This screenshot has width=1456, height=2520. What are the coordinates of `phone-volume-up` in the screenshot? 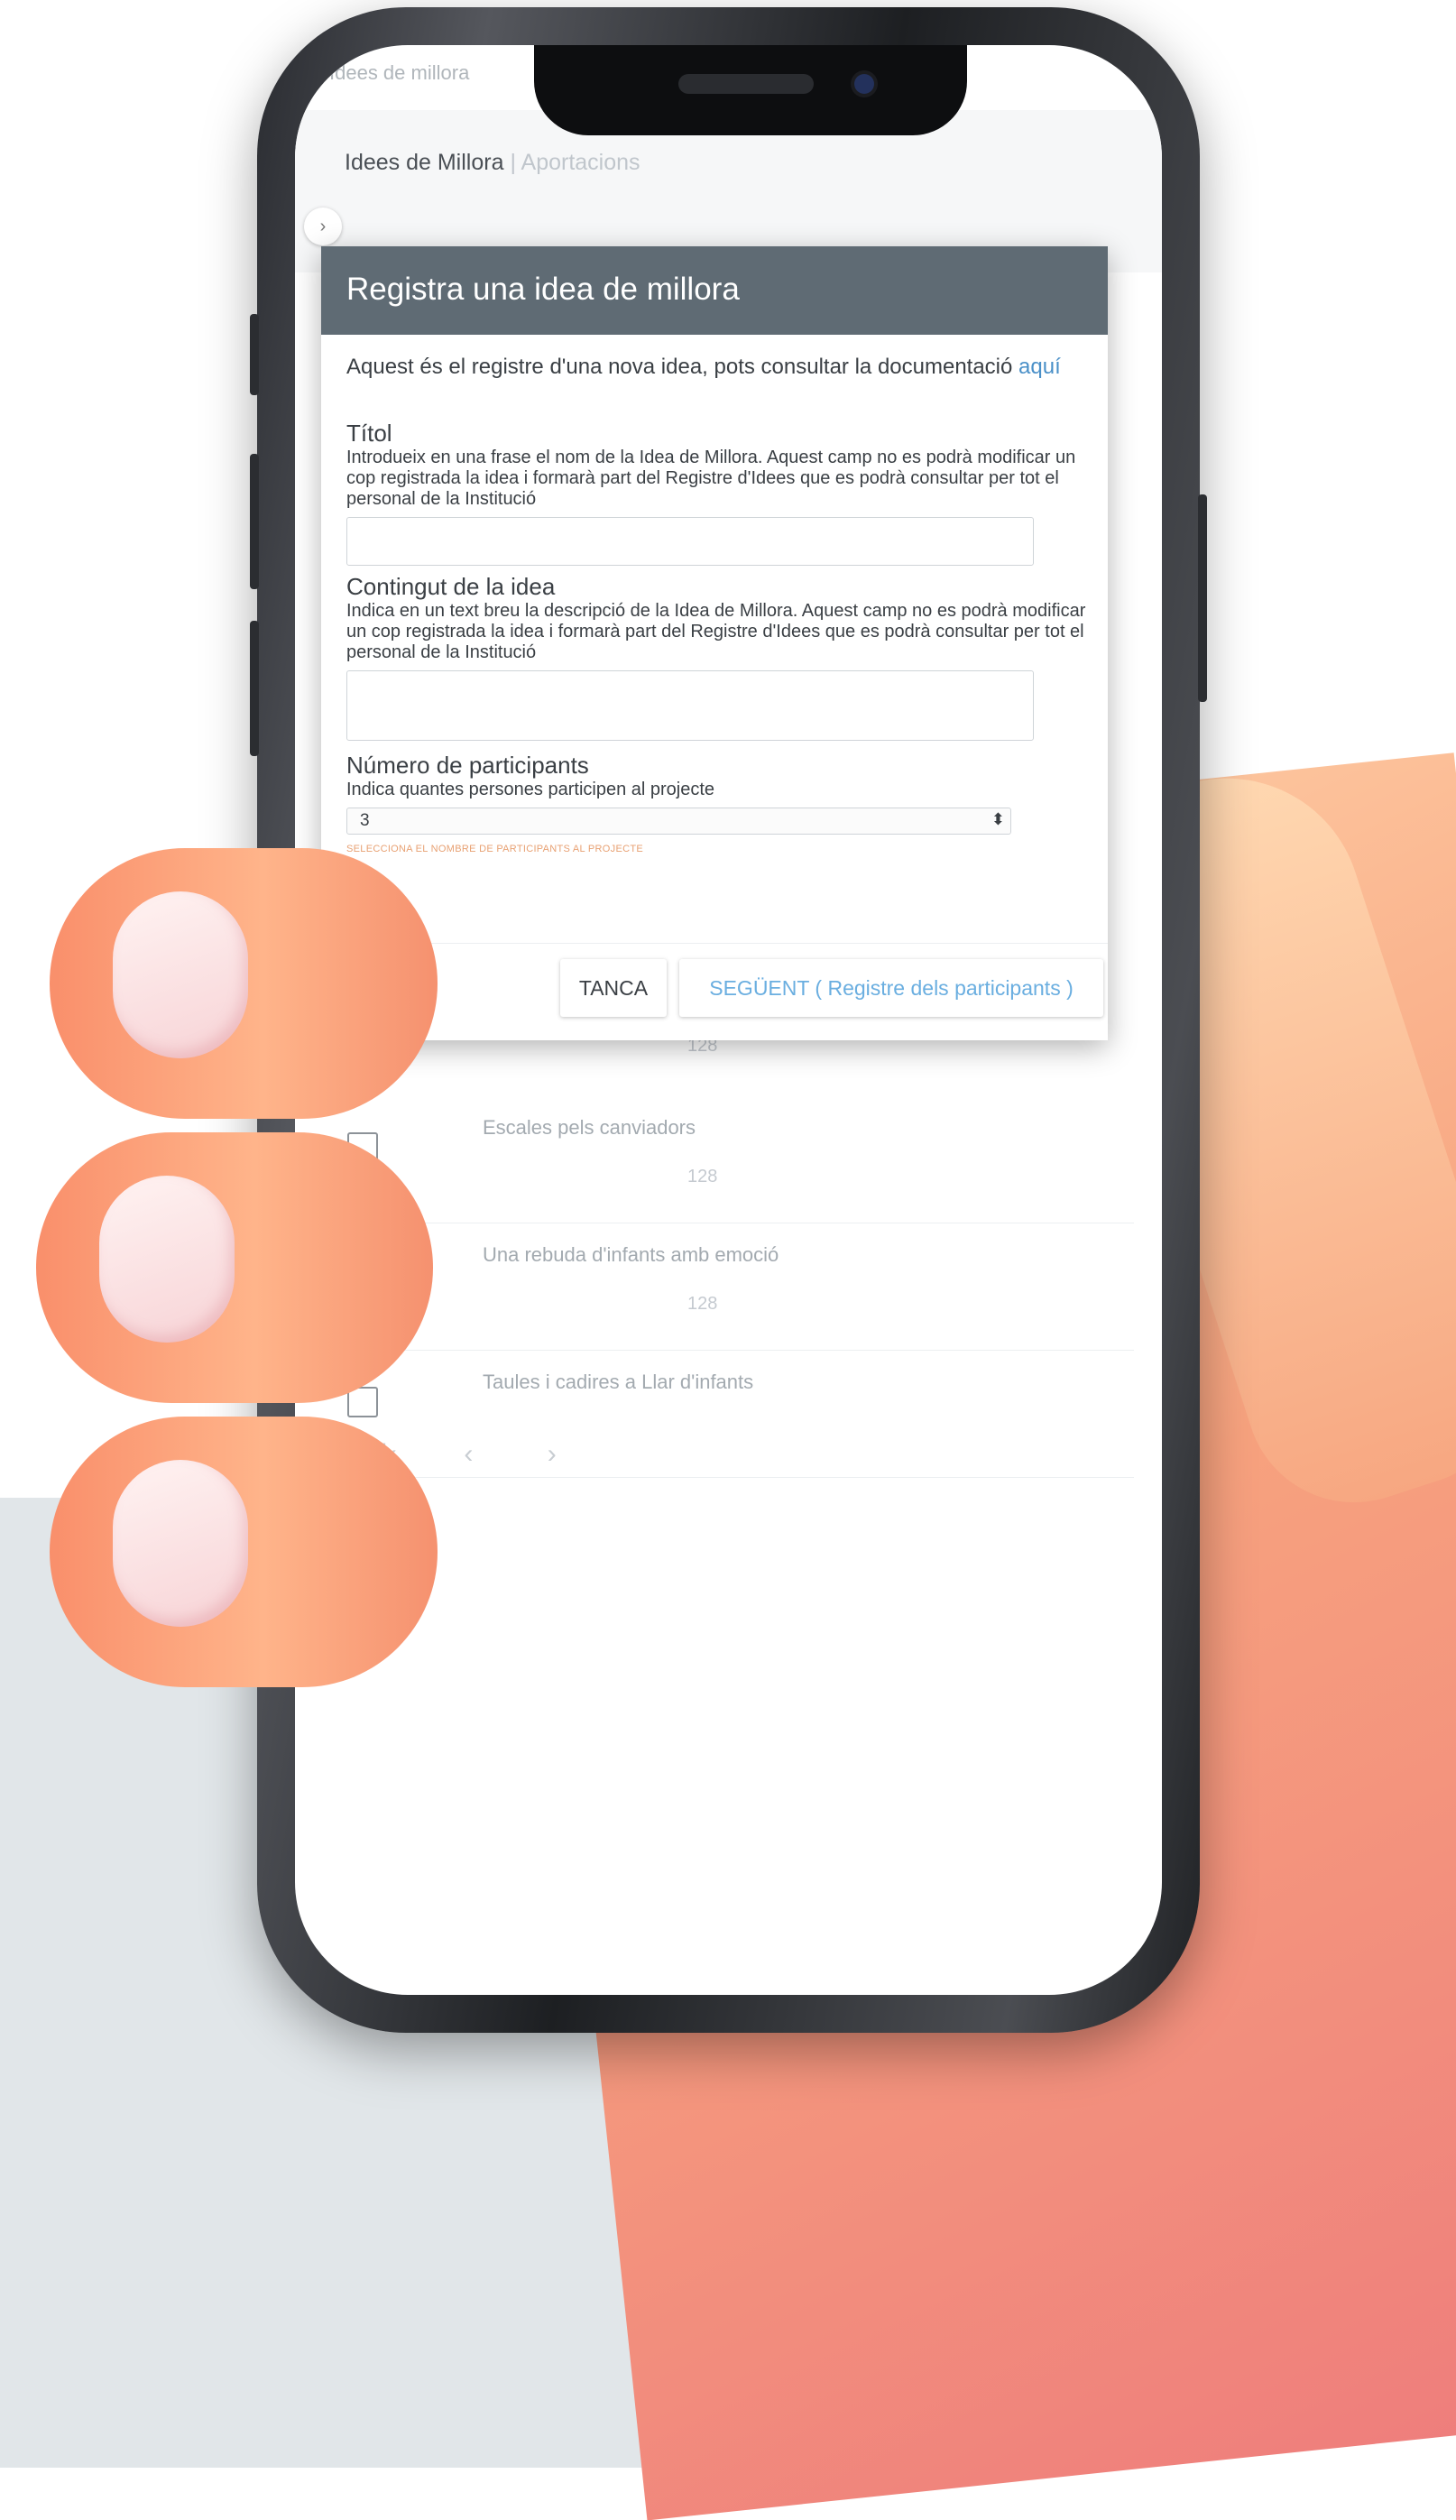 It's located at (254, 521).